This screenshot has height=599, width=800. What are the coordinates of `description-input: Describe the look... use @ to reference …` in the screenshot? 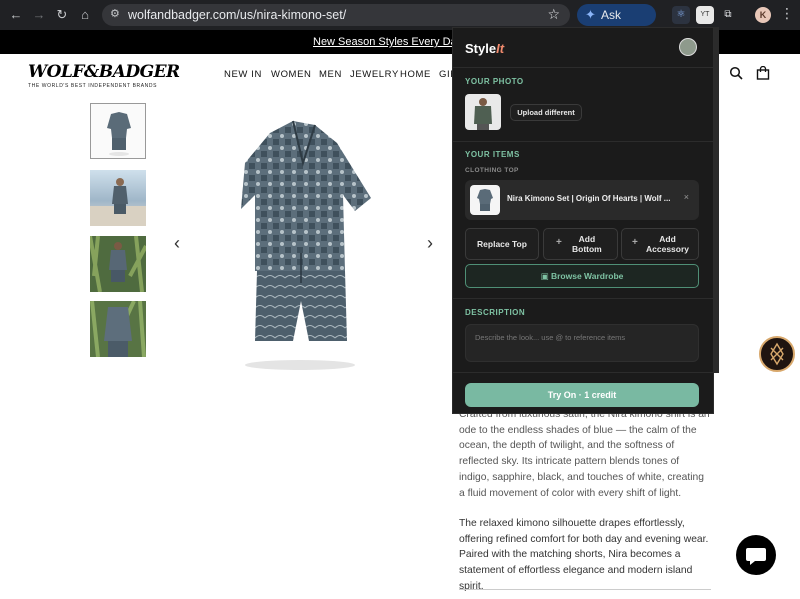 It's located at (582, 343).